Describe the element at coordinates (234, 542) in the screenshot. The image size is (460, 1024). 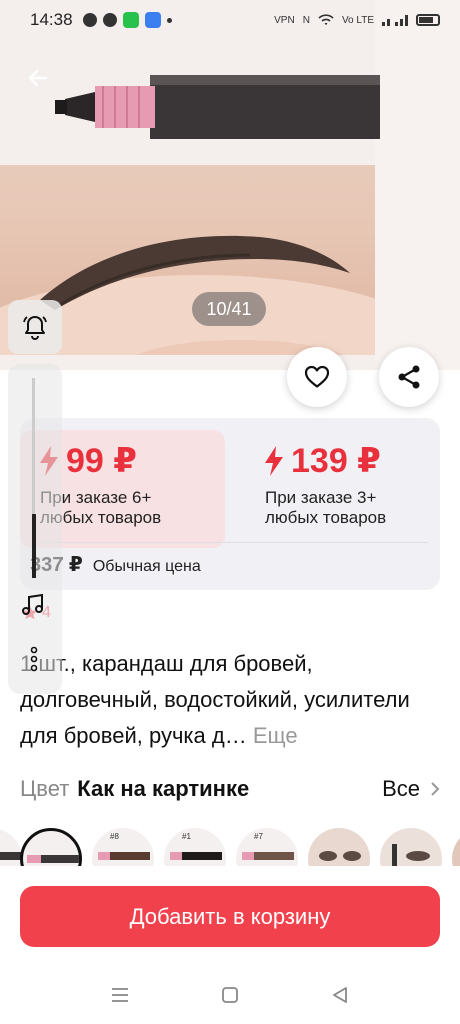
I see `price-divider` at that location.